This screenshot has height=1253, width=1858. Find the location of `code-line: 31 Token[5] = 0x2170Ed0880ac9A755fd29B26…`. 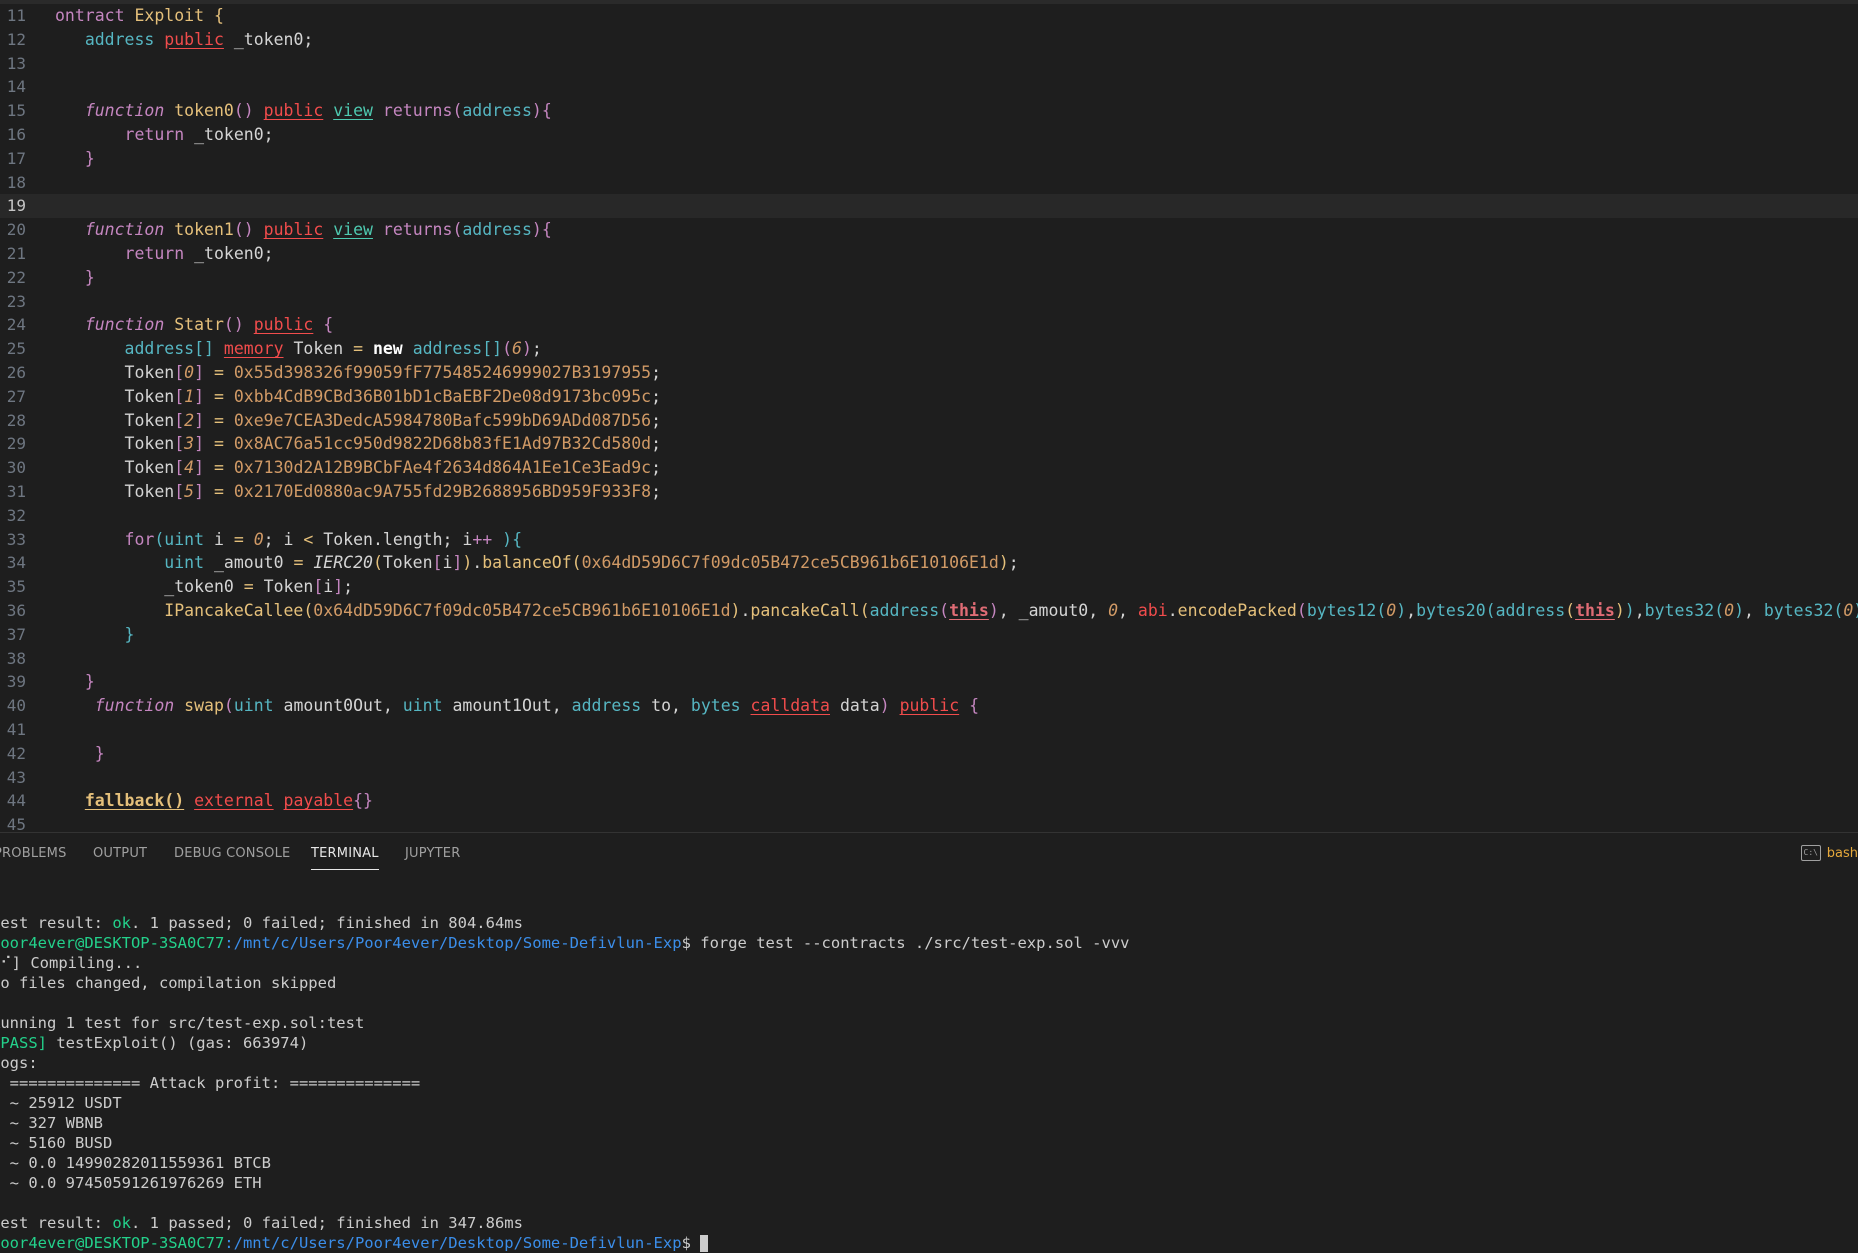

code-line: 31 Token[5] = 0x2170Ed0880ac9A755fd29B26… is located at coordinates (929, 492).